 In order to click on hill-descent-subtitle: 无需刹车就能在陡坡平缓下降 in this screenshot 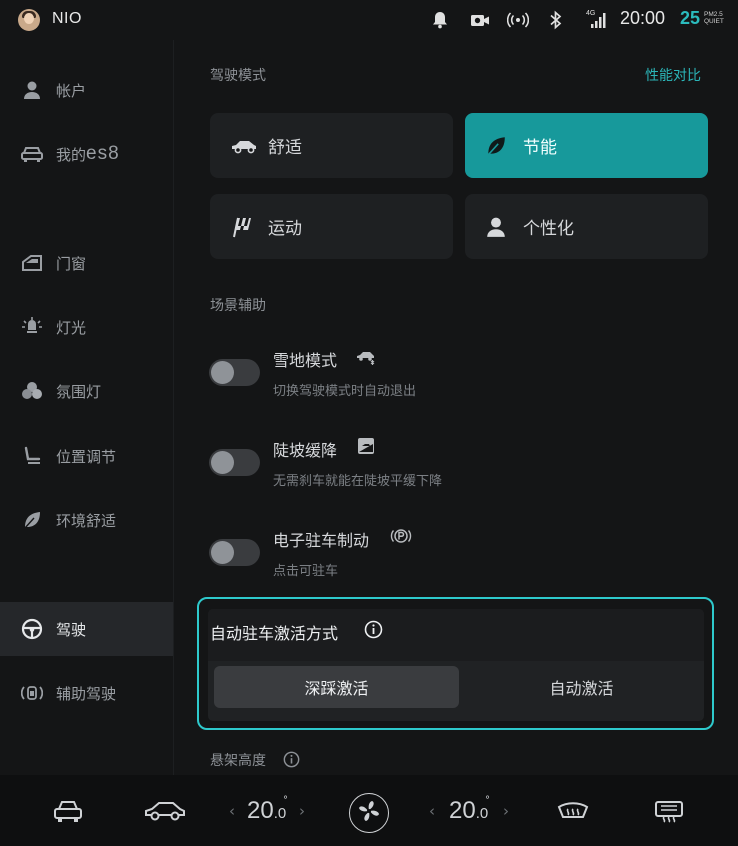, I will do `click(358, 481)`.